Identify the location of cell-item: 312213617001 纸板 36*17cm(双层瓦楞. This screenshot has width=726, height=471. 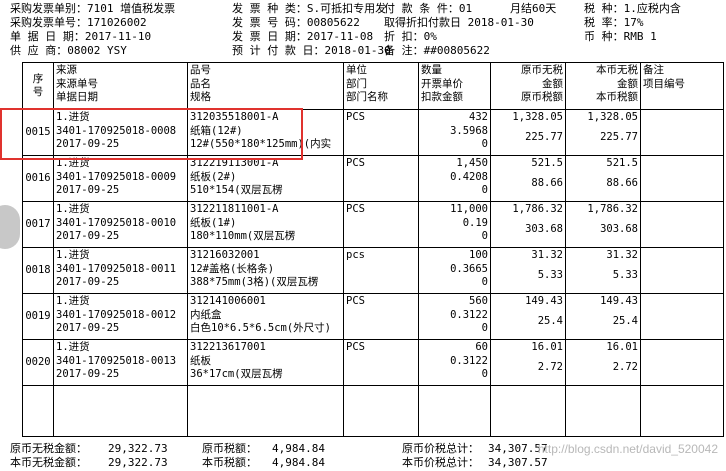
(265, 362).